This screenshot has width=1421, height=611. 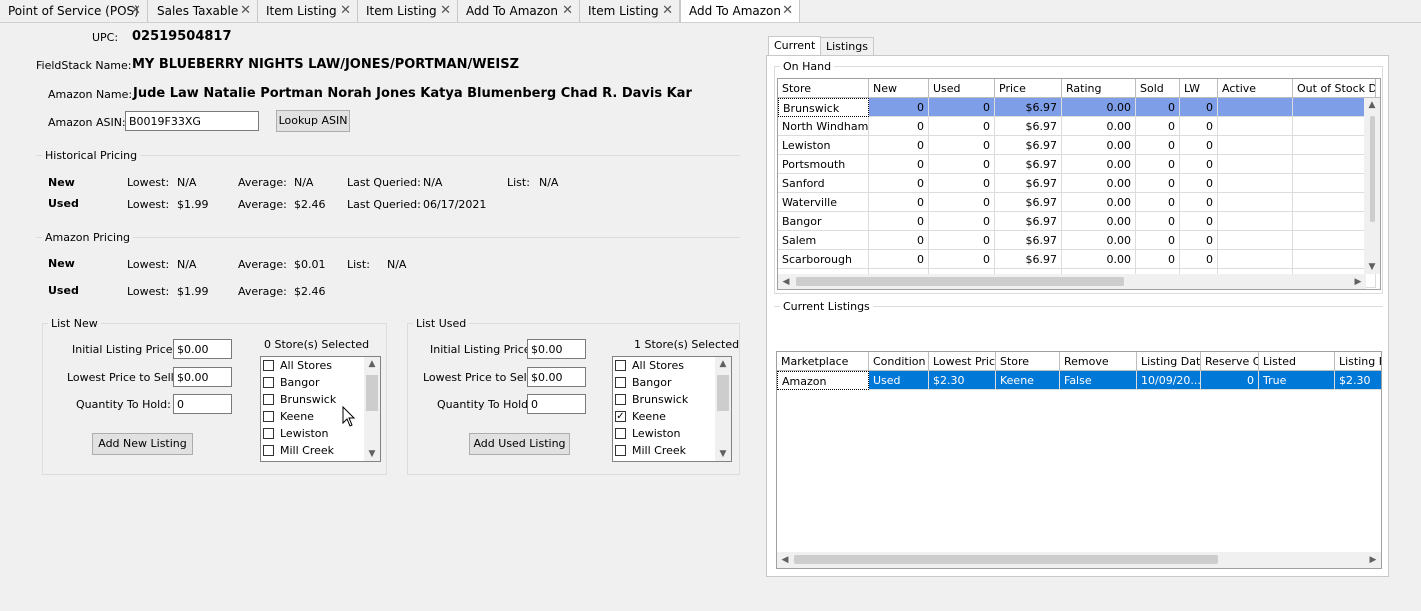 What do you see at coordinates (723, 364) in the screenshot?
I see `chevron-up-icon: ▲` at bounding box center [723, 364].